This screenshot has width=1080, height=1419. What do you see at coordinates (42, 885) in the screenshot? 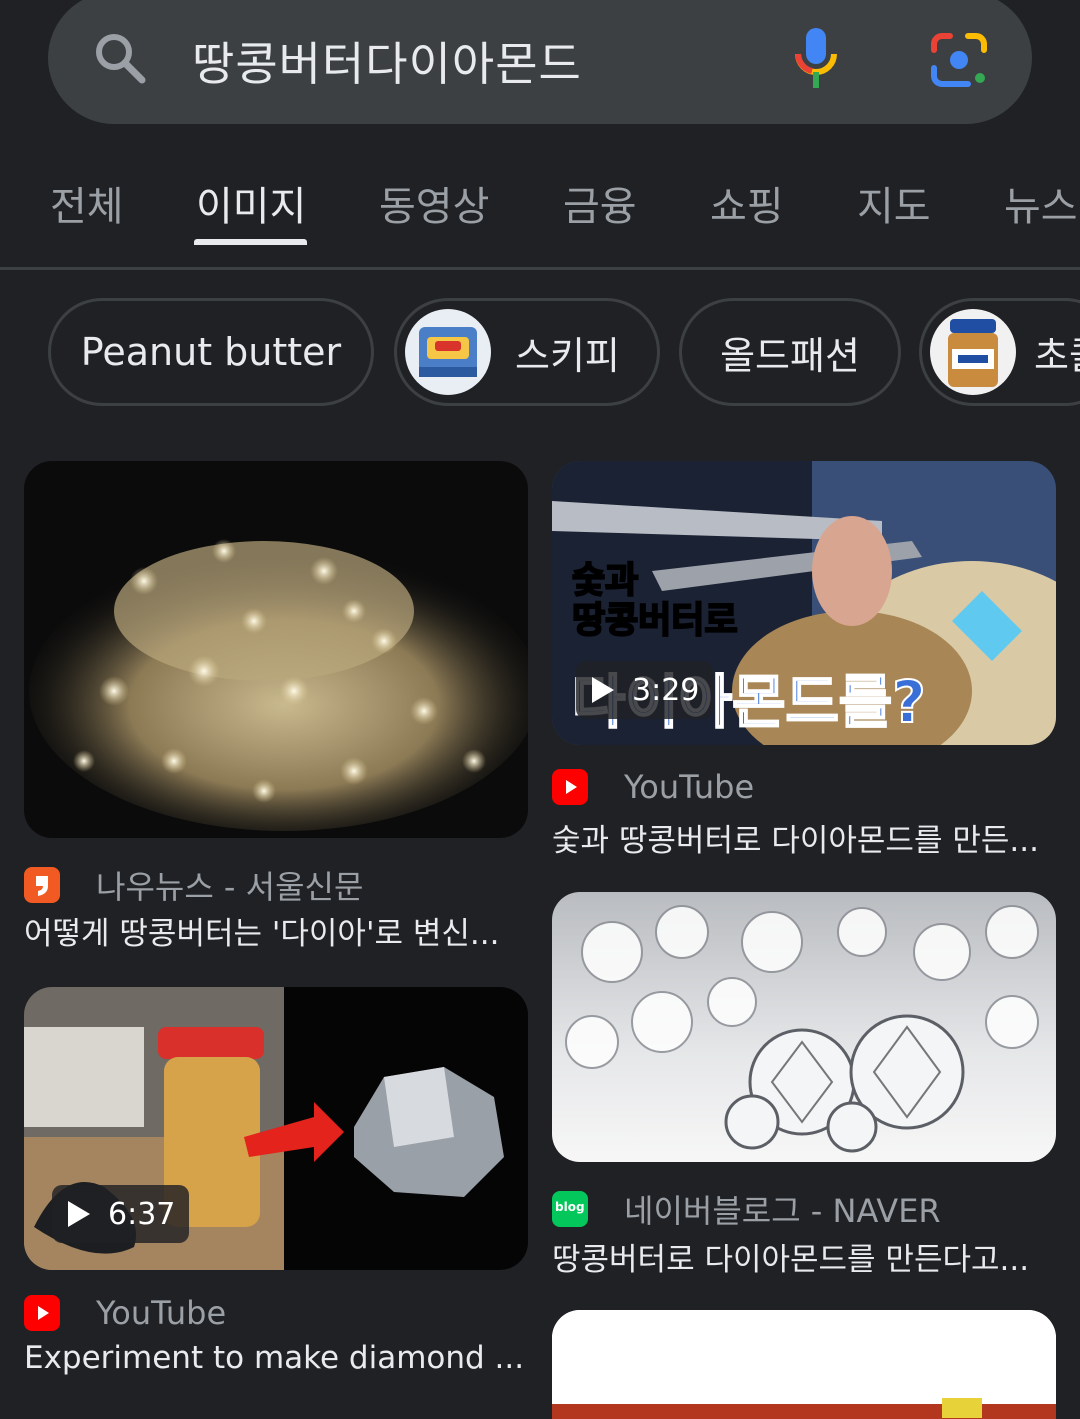
I see `nownews-icon` at bounding box center [42, 885].